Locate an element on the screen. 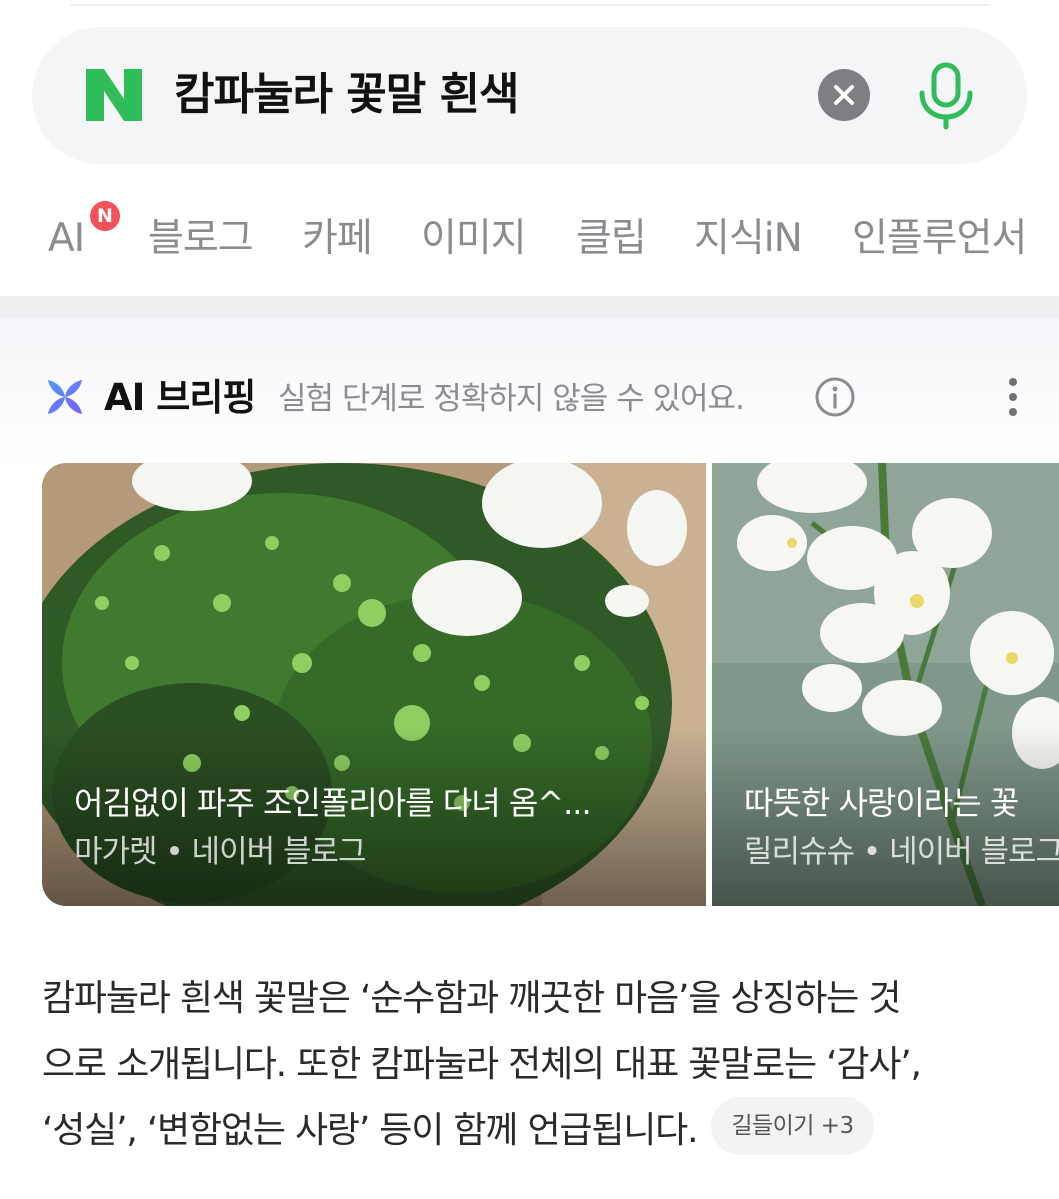  tab-influencer: 인플루언서 is located at coordinates (939, 239).